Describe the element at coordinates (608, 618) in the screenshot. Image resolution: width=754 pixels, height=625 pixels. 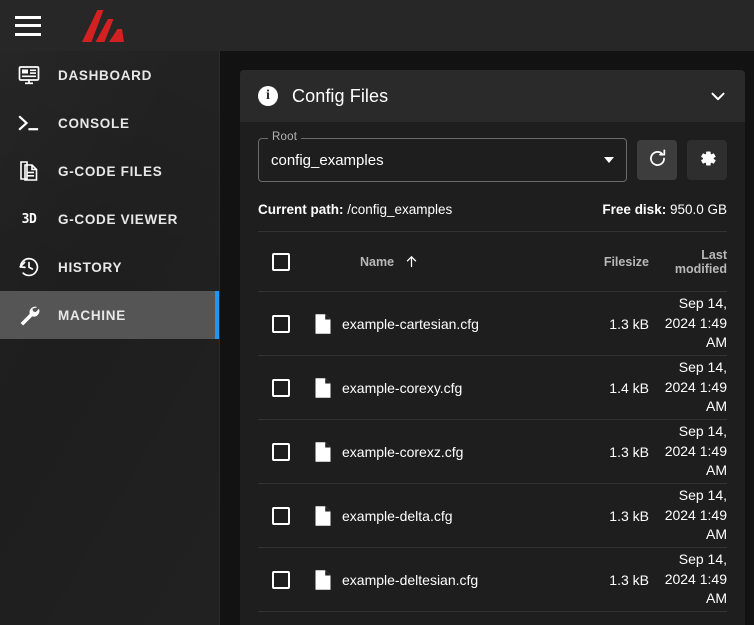
I see `file-size-cell` at that location.